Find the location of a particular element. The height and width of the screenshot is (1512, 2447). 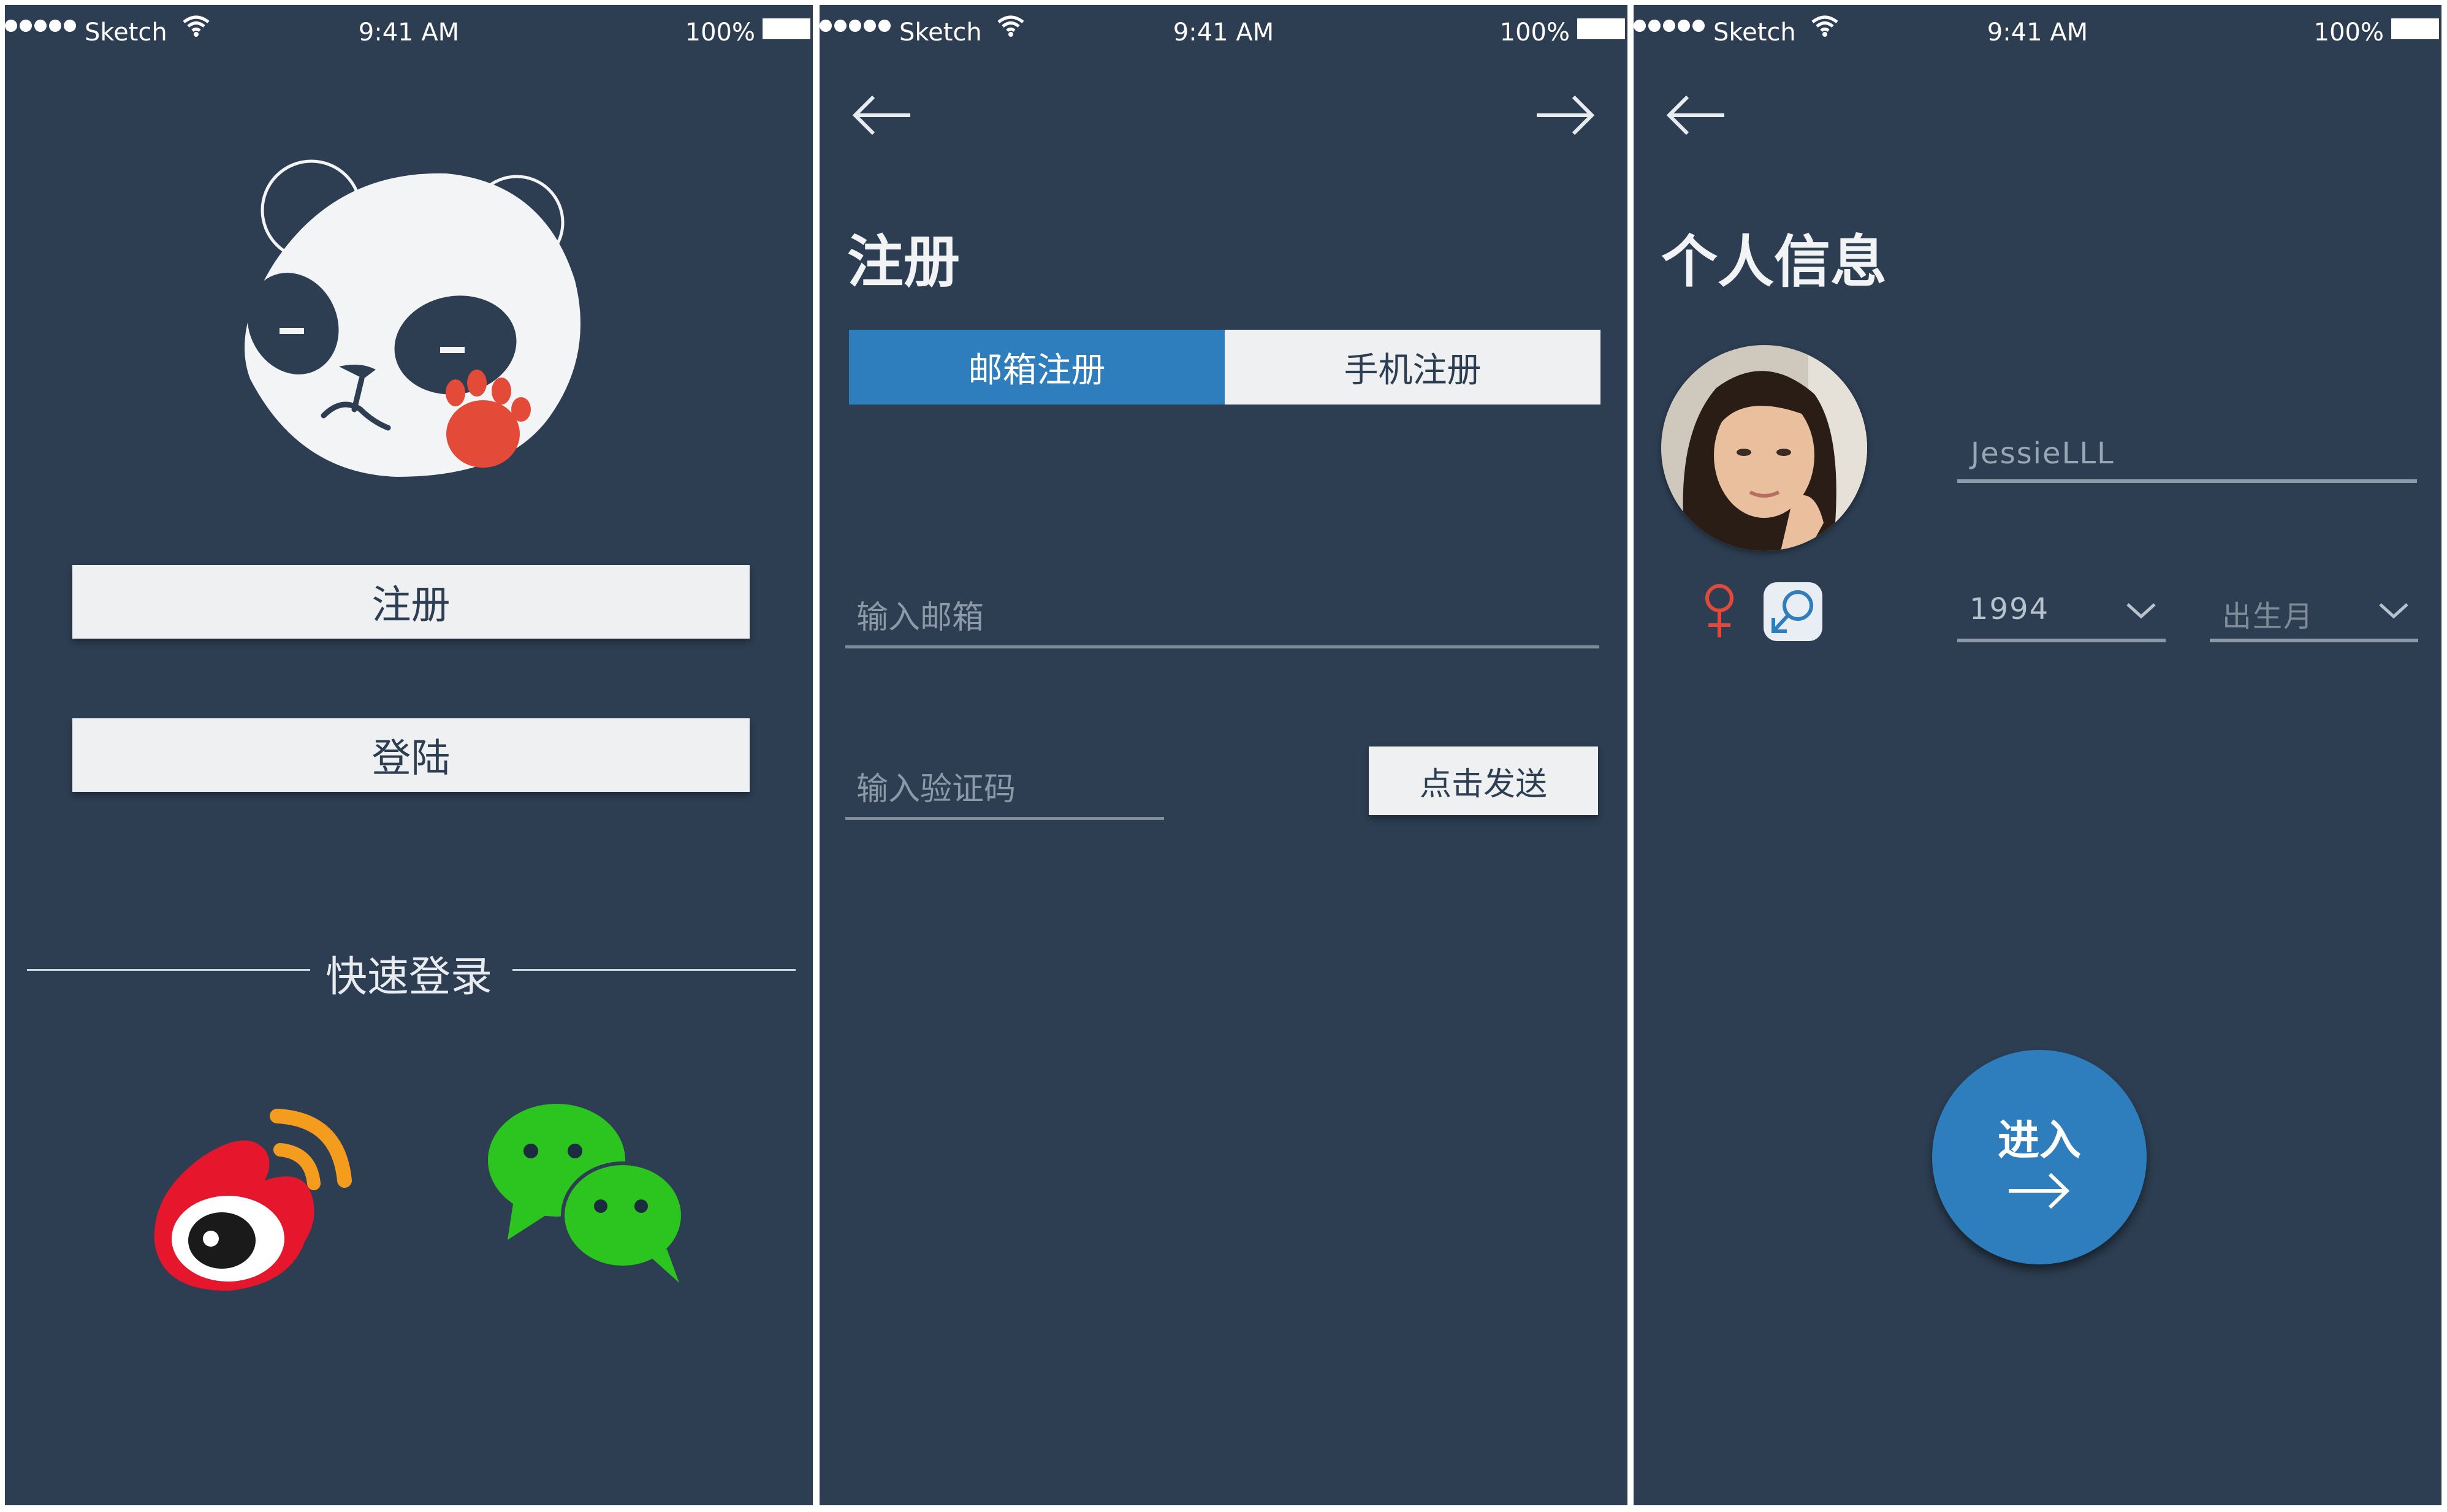

birth-month-select: 出生月 is located at coordinates (2314, 608).